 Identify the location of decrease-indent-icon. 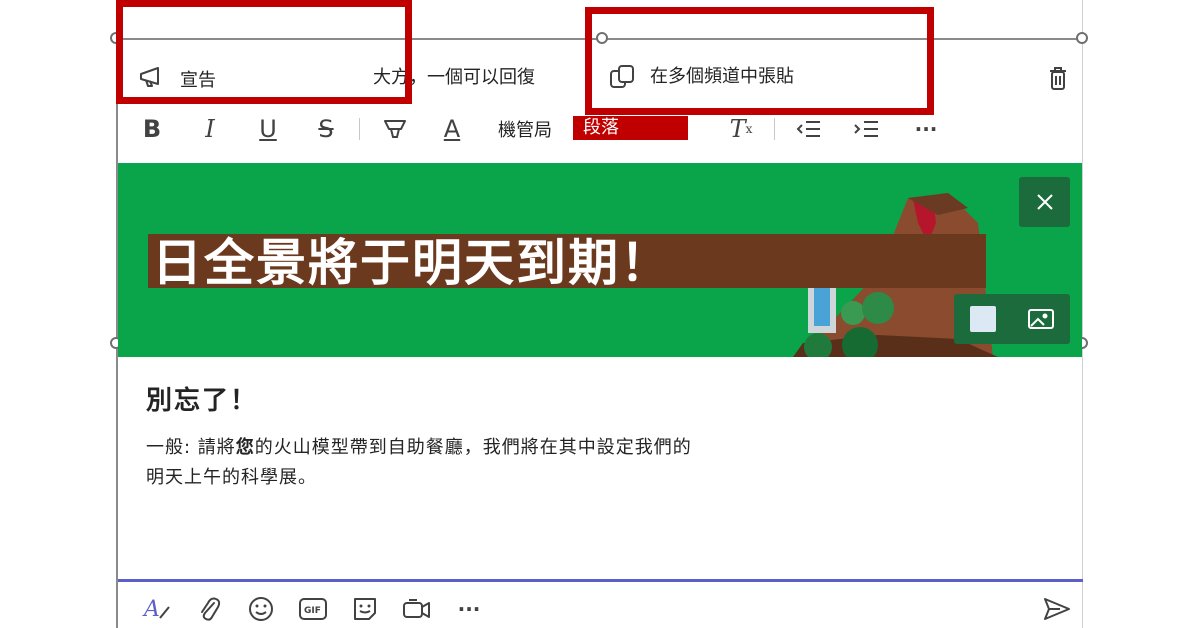
(808, 129).